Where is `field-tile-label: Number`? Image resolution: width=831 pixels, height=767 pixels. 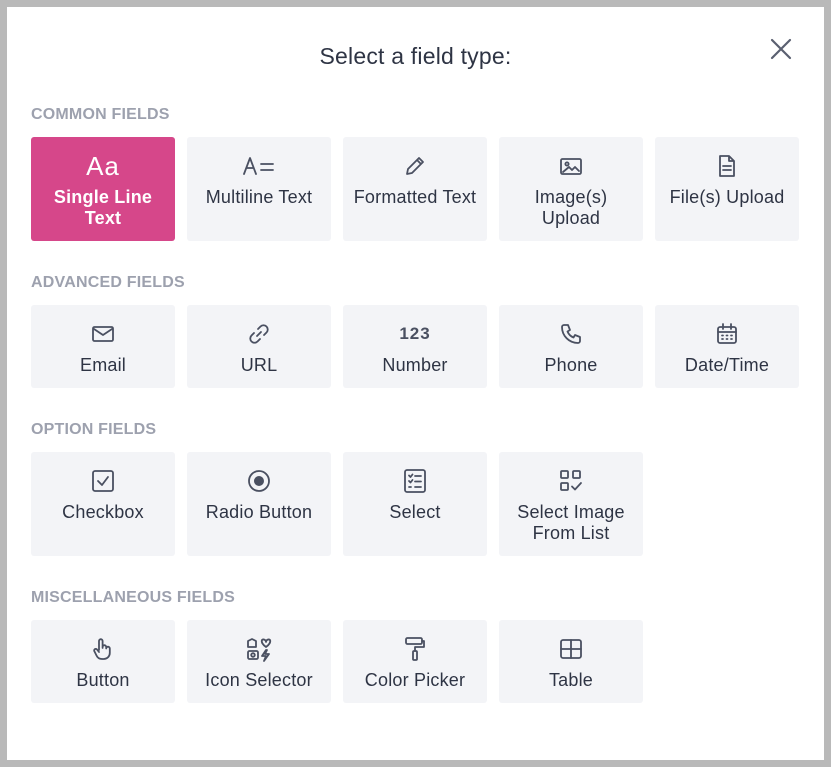
field-tile-label: Number is located at coordinates (415, 365).